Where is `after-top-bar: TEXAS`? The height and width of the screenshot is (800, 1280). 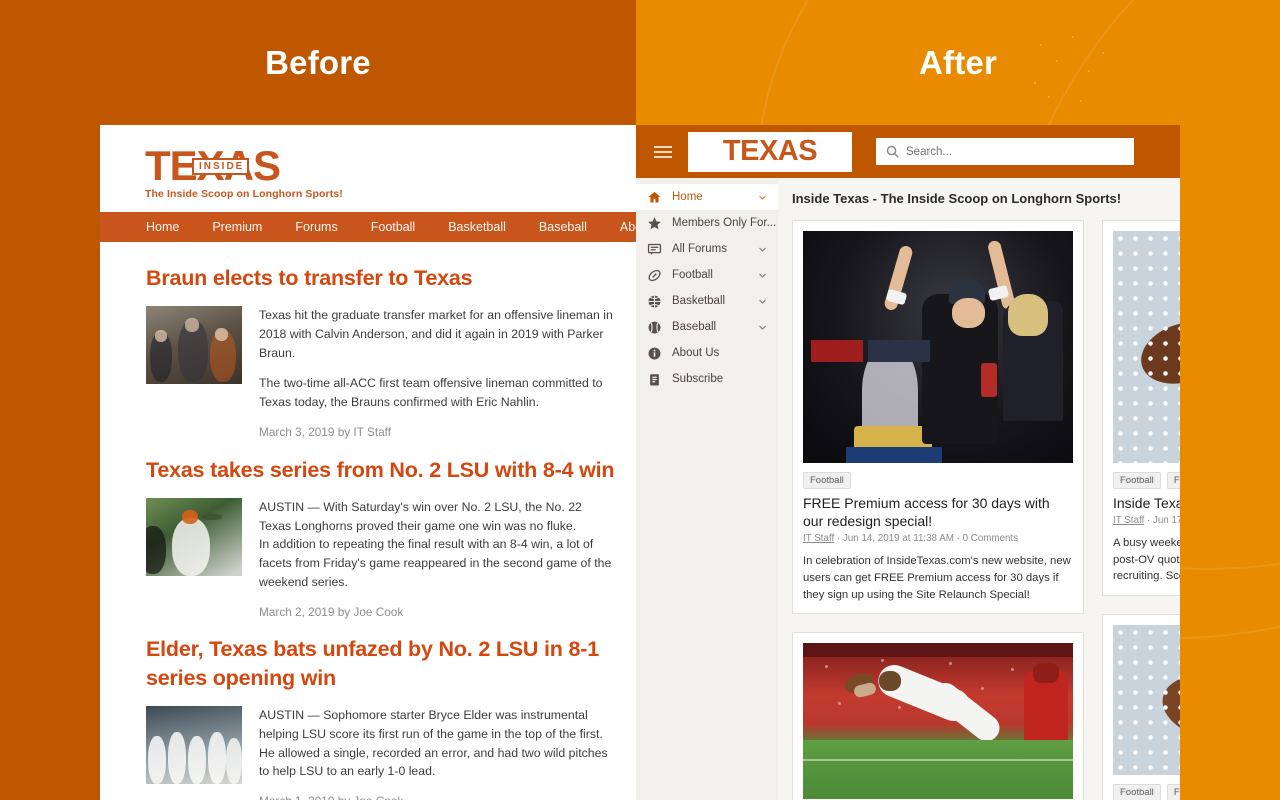
after-top-bar: TEXAS is located at coordinates (908, 151).